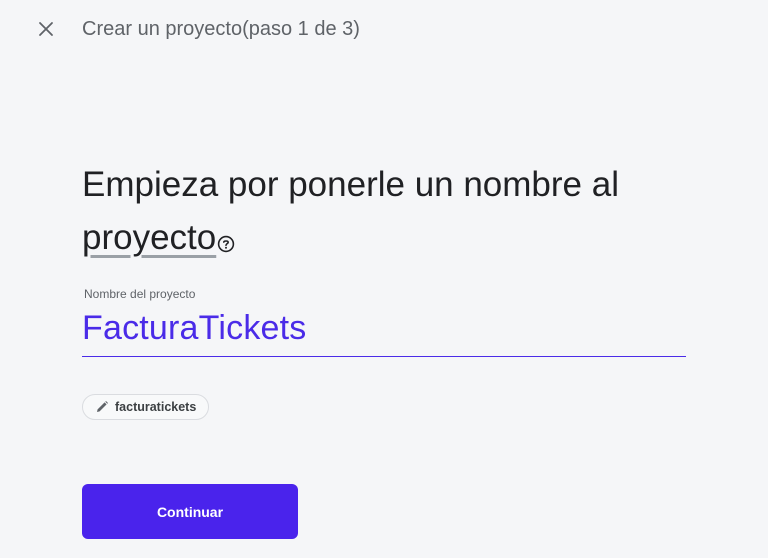 The image size is (768, 558). I want to click on close-icon, so click(46, 29).